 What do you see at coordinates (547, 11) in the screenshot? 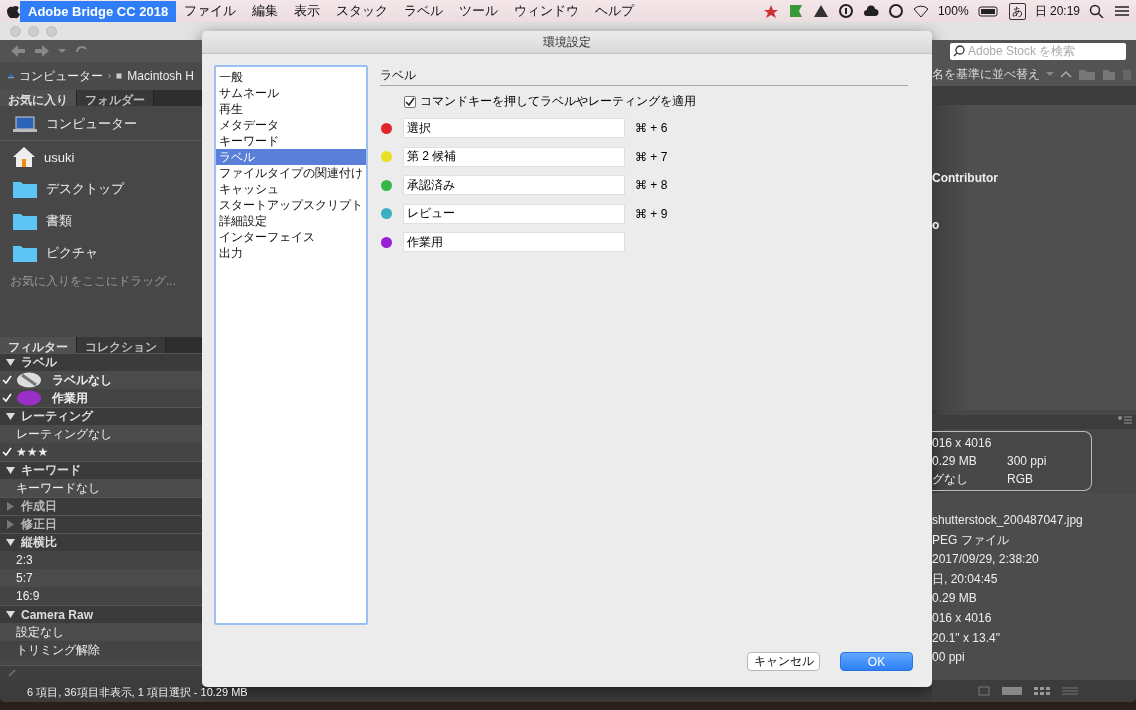
I see `menu-item: ウィンドウ` at bounding box center [547, 11].